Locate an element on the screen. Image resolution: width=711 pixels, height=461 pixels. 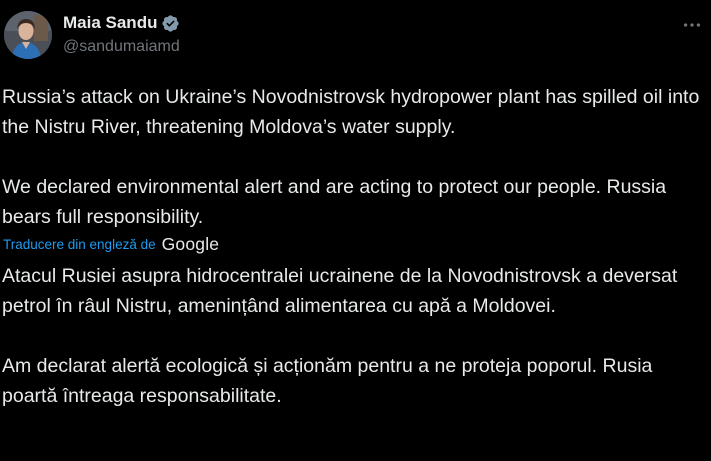
author-handle: @sandumaiamd is located at coordinates (121, 47).